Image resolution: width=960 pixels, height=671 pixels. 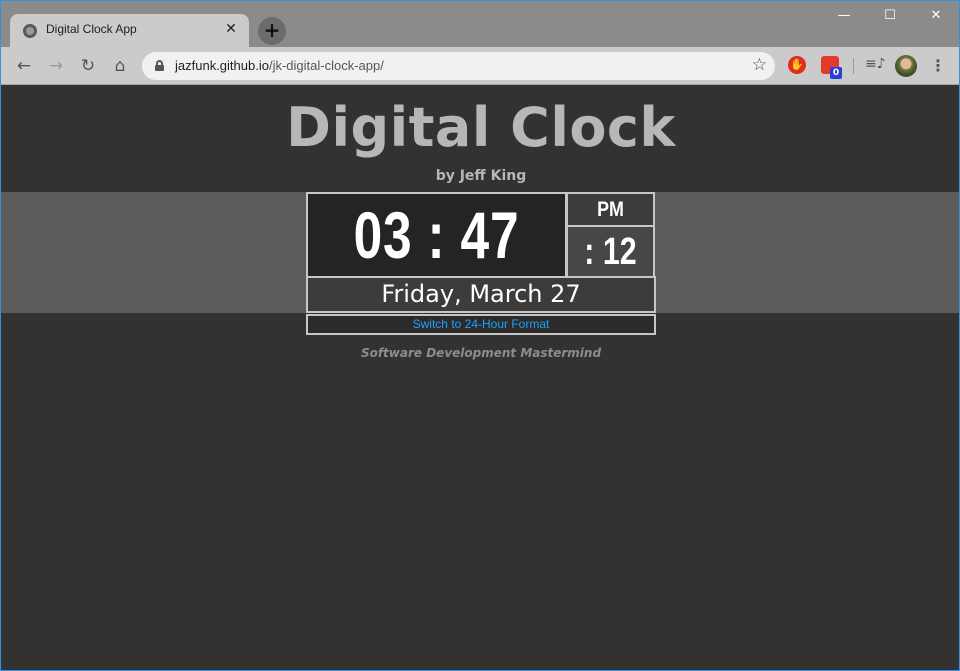 I want to click on media-control-icon: ≡♪, so click(x=875, y=64).